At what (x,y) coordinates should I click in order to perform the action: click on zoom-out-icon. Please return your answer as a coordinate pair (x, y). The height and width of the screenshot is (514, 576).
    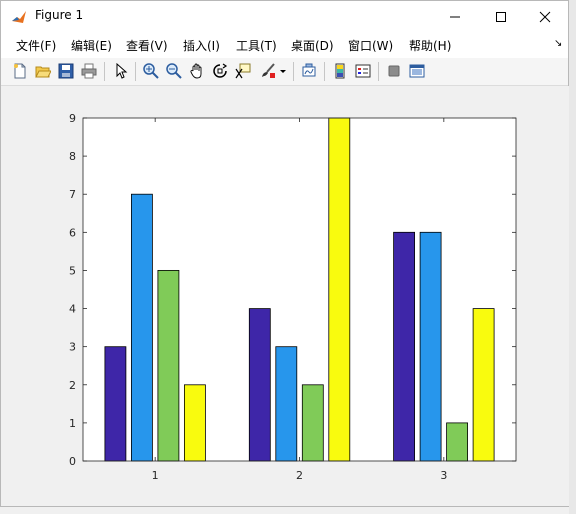
    Looking at the image, I should click on (174, 71).